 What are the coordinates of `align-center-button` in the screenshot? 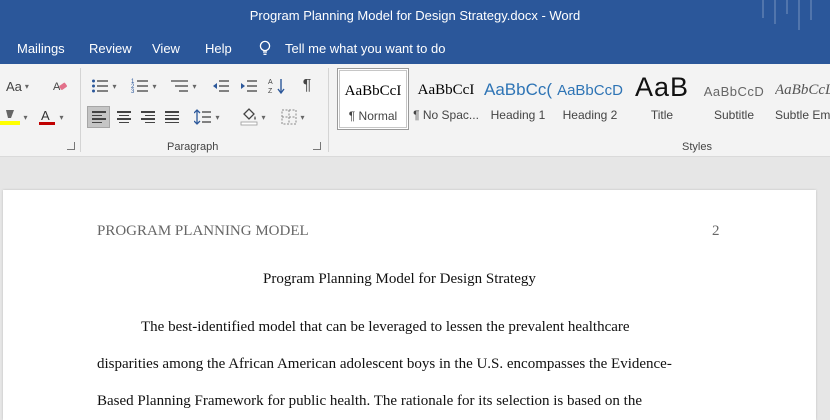 It's located at (123, 117).